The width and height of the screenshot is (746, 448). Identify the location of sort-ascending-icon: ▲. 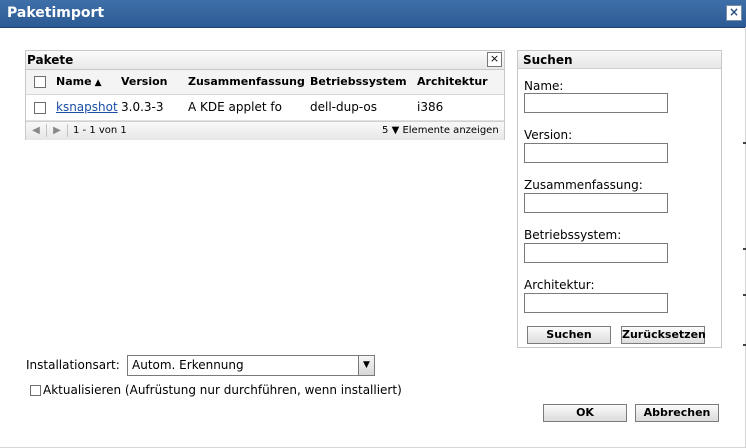
(98, 83).